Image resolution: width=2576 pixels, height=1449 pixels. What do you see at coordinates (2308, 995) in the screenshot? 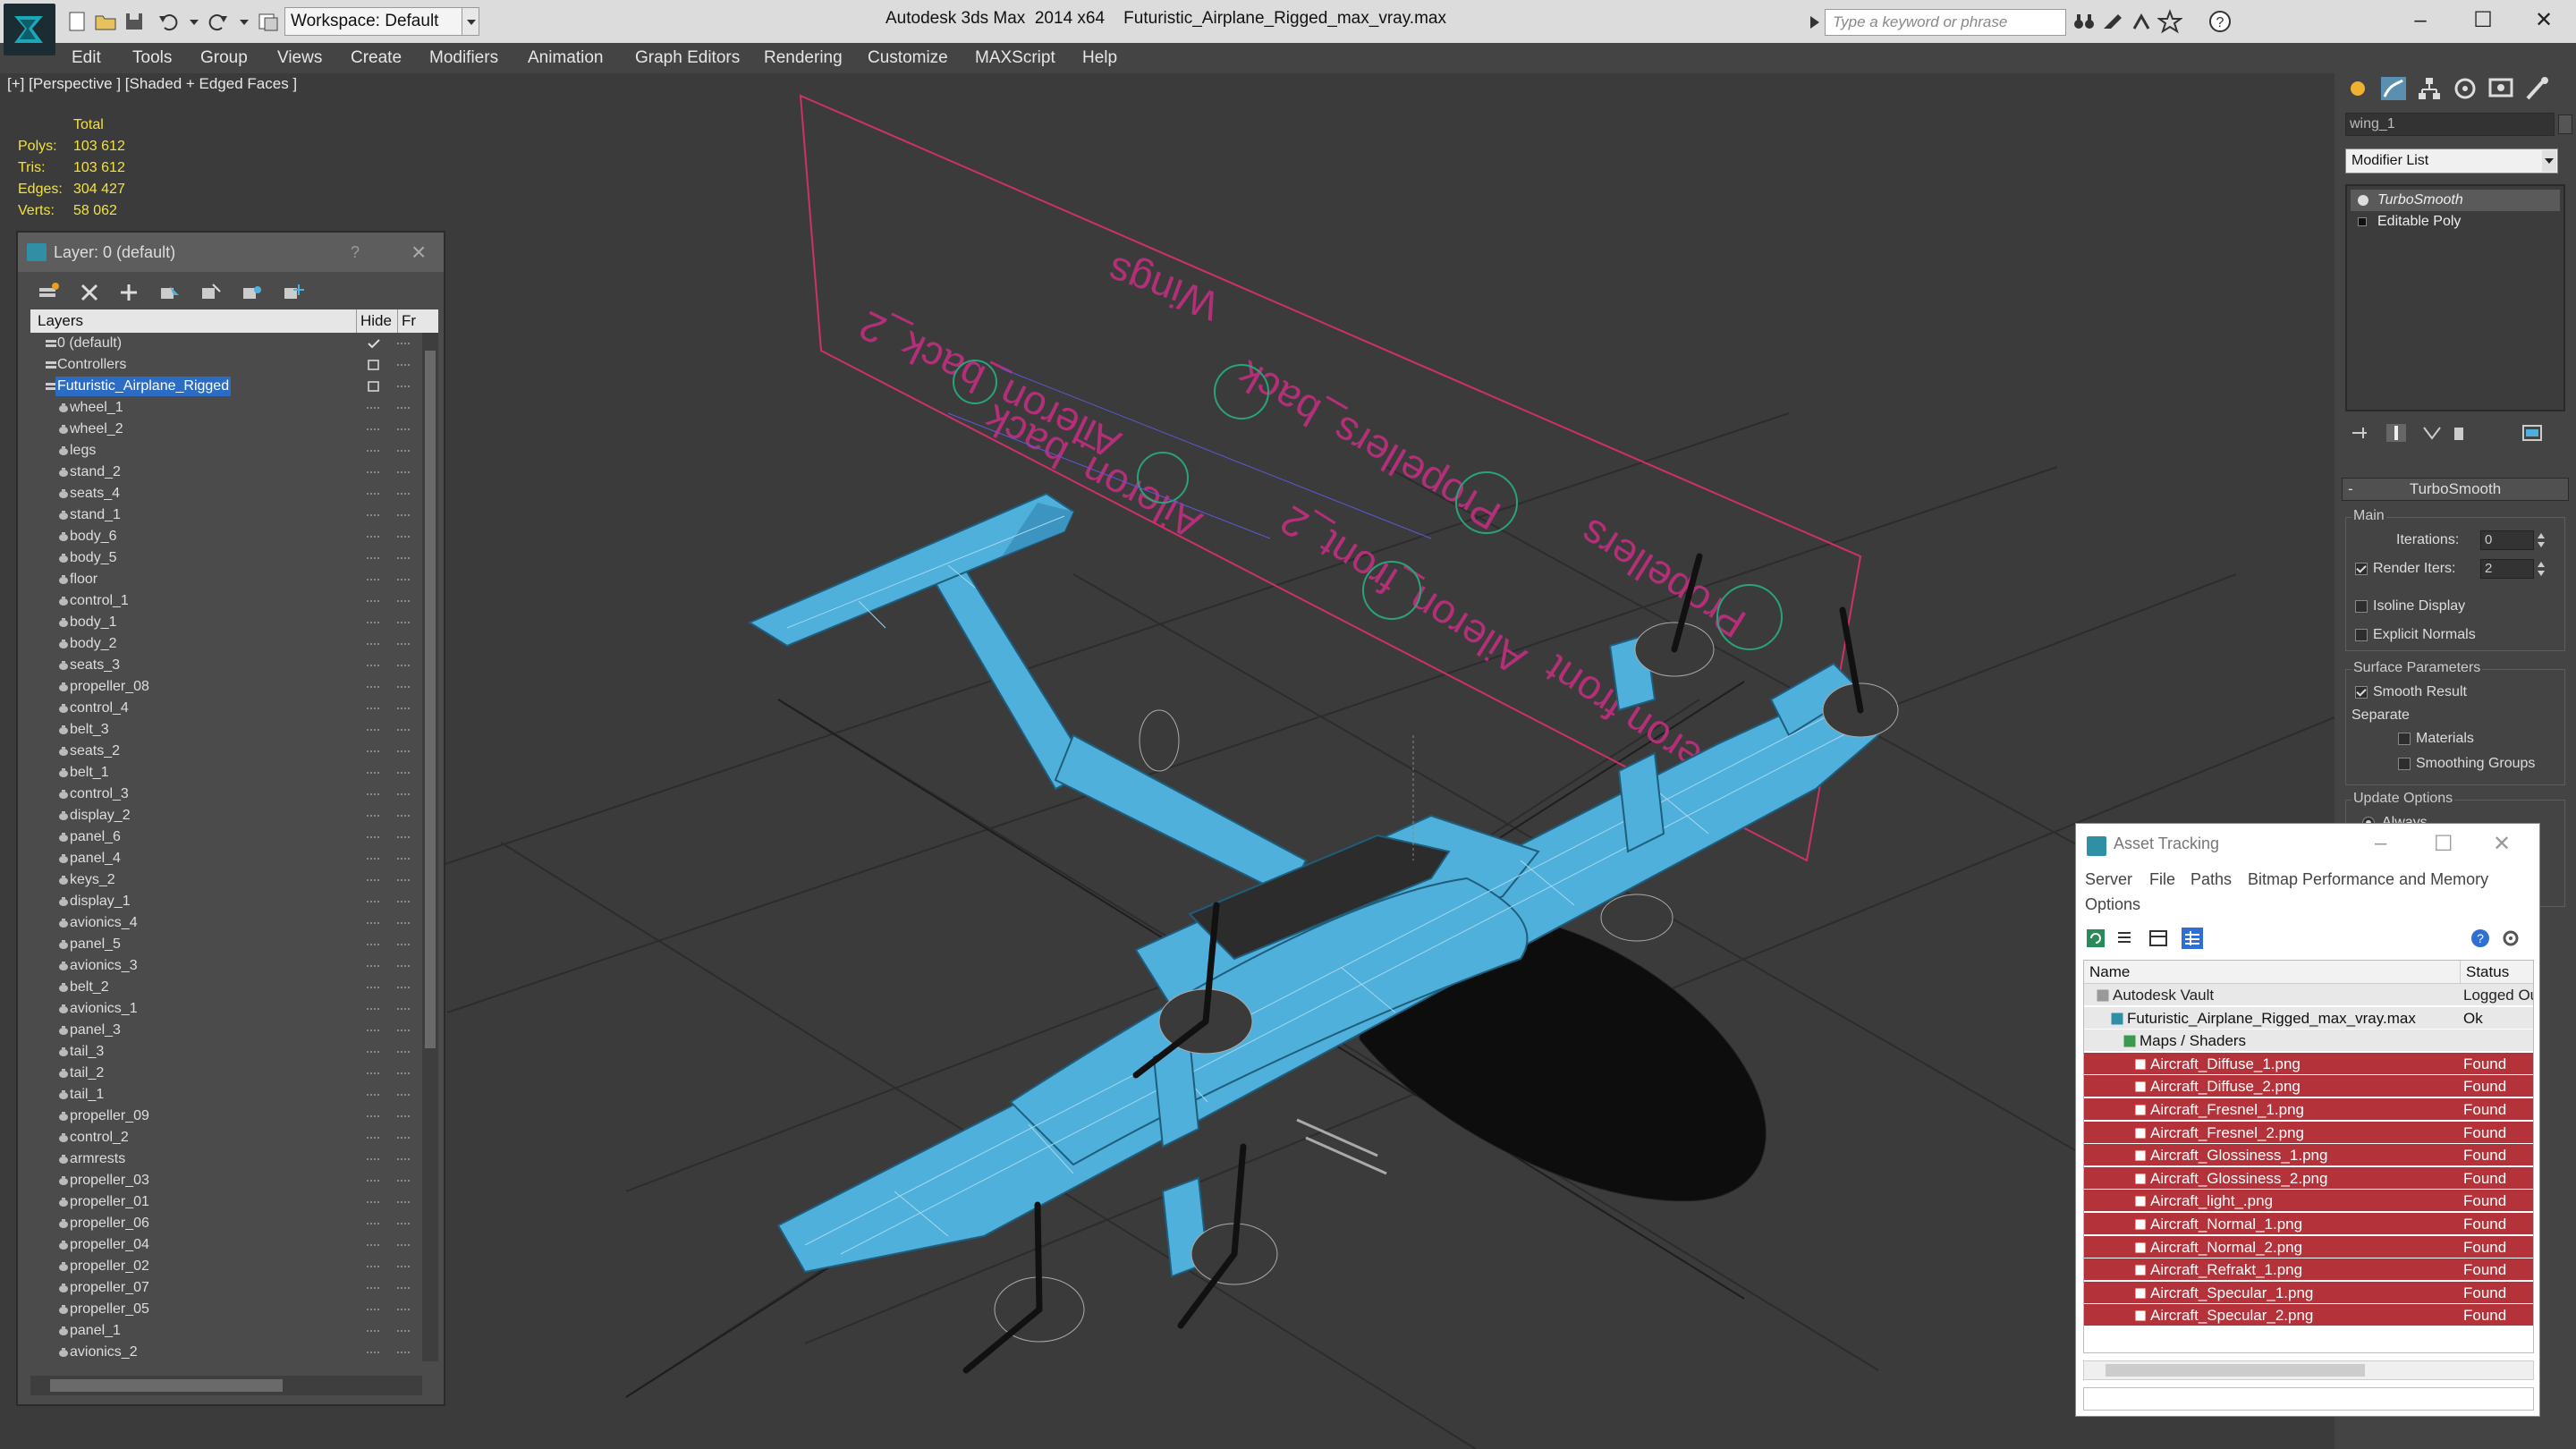
I see `asset-row: Autodesk Vault Logged Out` at bounding box center [2308, 995].